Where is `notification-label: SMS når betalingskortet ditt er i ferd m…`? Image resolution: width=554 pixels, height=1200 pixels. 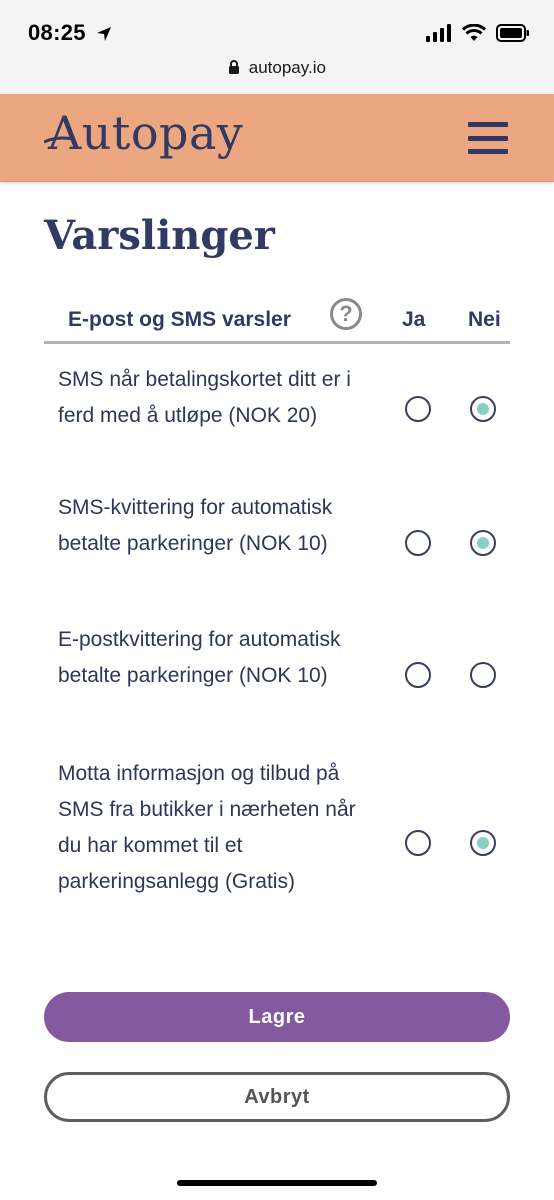 notification-label: SMS når betalingskortet ditt er i ferd m… is located at coordinates (204, 397).